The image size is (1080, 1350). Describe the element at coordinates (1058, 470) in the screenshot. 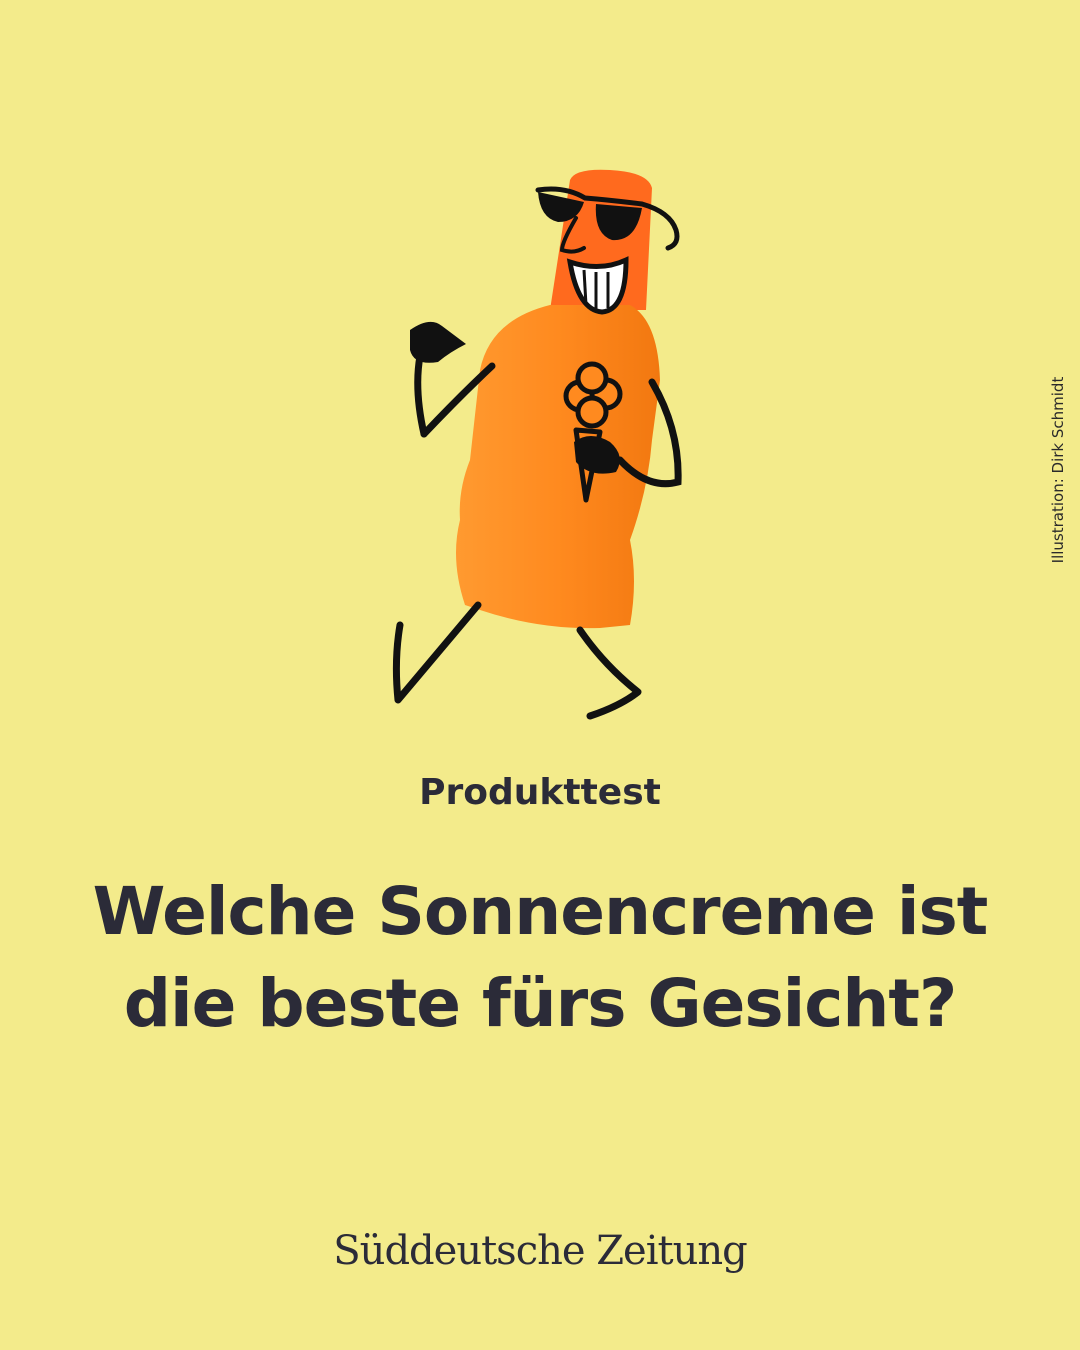

I see `illustration-credit: Illustration: Dirk Schmidt` at that location.